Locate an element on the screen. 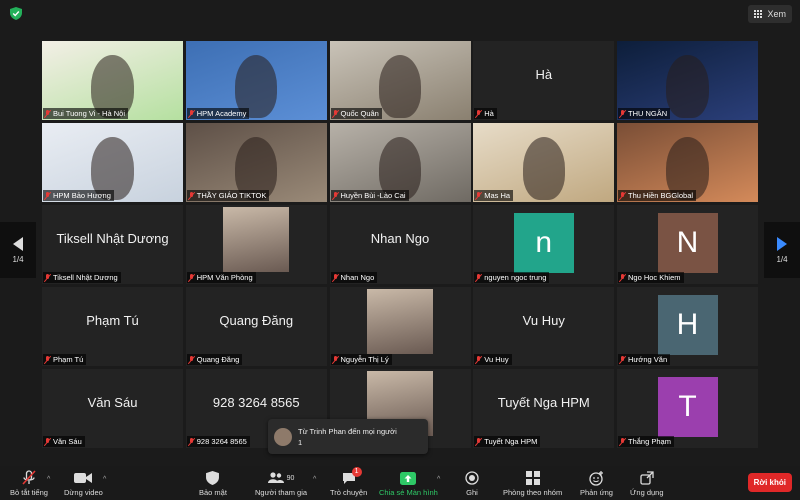 This screenshot has height=500, width=800. participant-tile: Thu Hiền BGGlobal is located at coordinates (687, 162).